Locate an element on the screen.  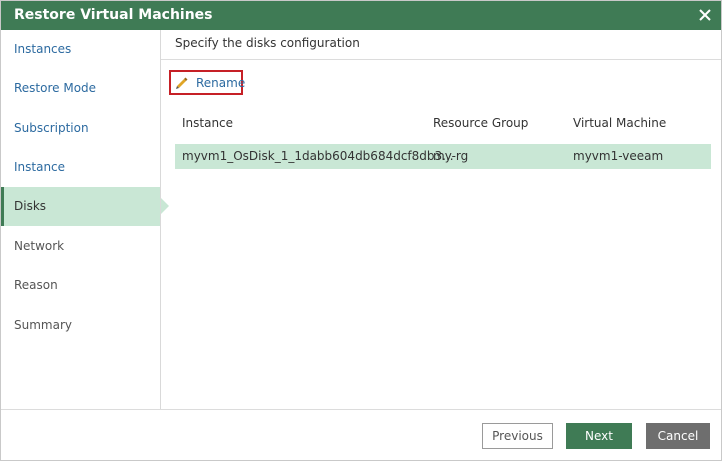
pencil-icon is located at coordinates (182, 83).